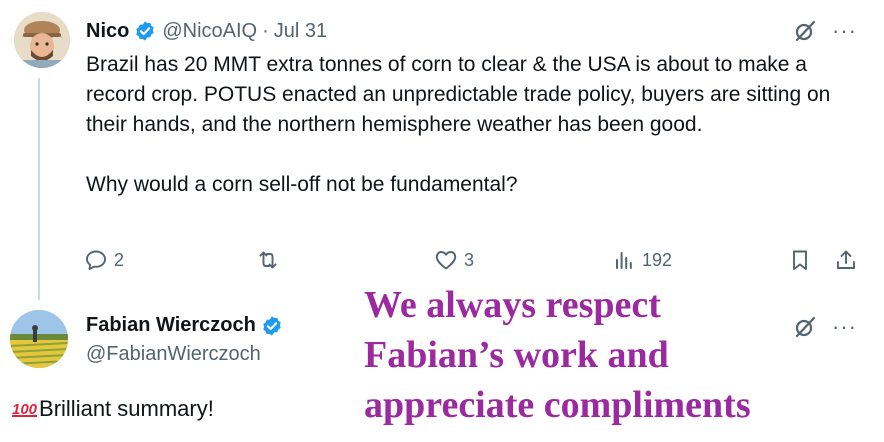 The width and height of the screenshot is (884, 442). I want to click on avatar-fabian-image, so click(39, 339).